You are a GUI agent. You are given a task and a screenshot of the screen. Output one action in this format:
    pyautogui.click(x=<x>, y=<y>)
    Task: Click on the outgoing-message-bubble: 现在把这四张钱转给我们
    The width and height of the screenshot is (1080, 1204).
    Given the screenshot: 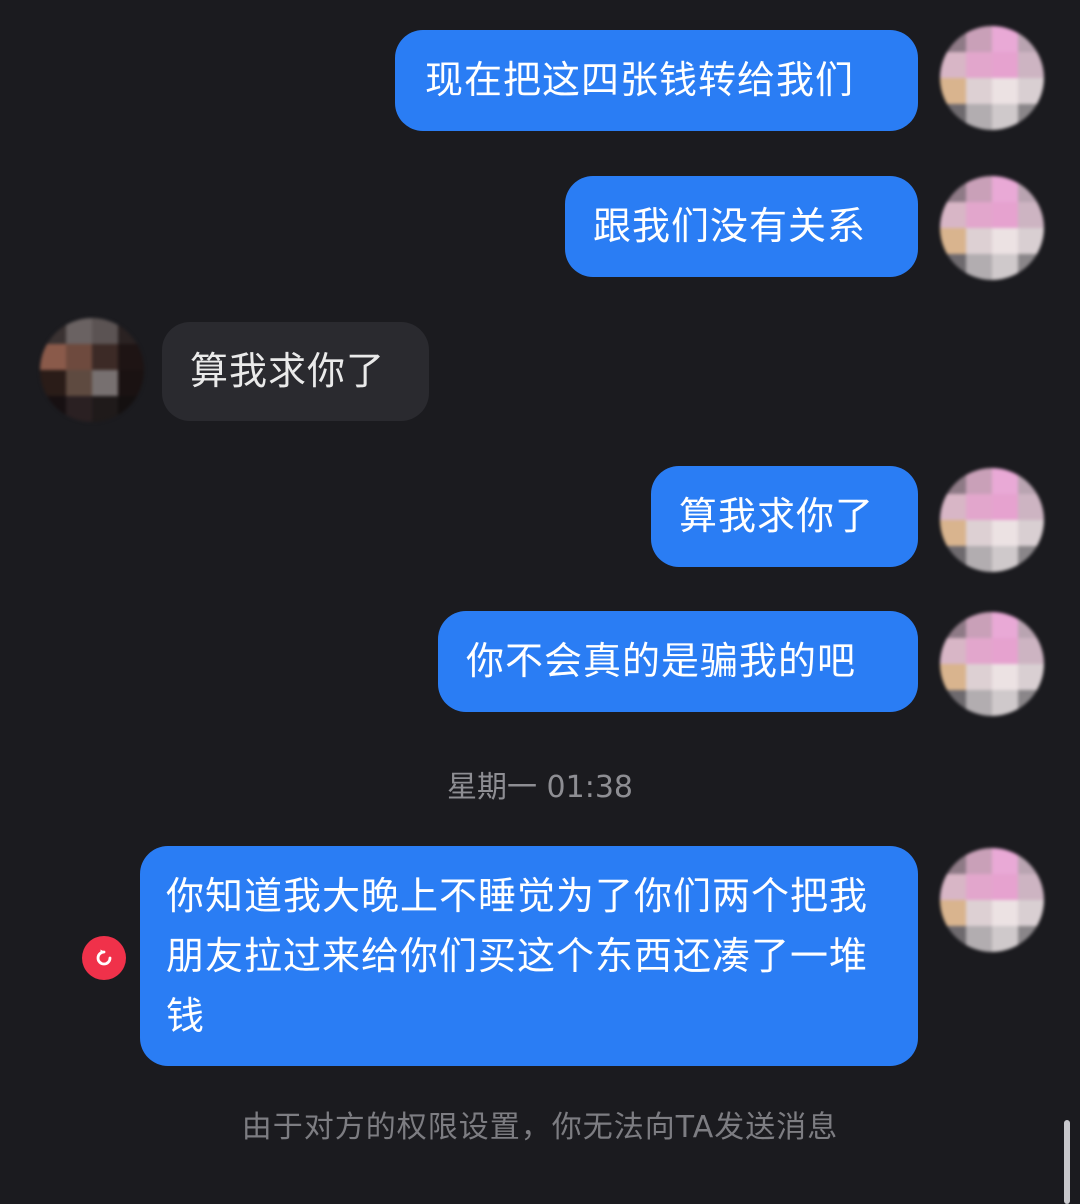 What is the action you would take?
    pyautogui.click(x=656, y=80)
    